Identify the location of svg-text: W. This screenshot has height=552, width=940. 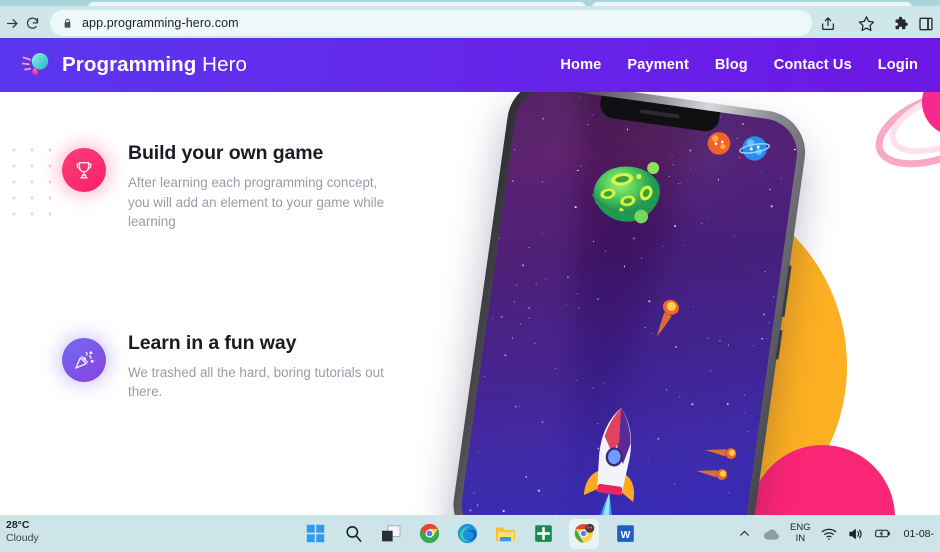
(625, 535).